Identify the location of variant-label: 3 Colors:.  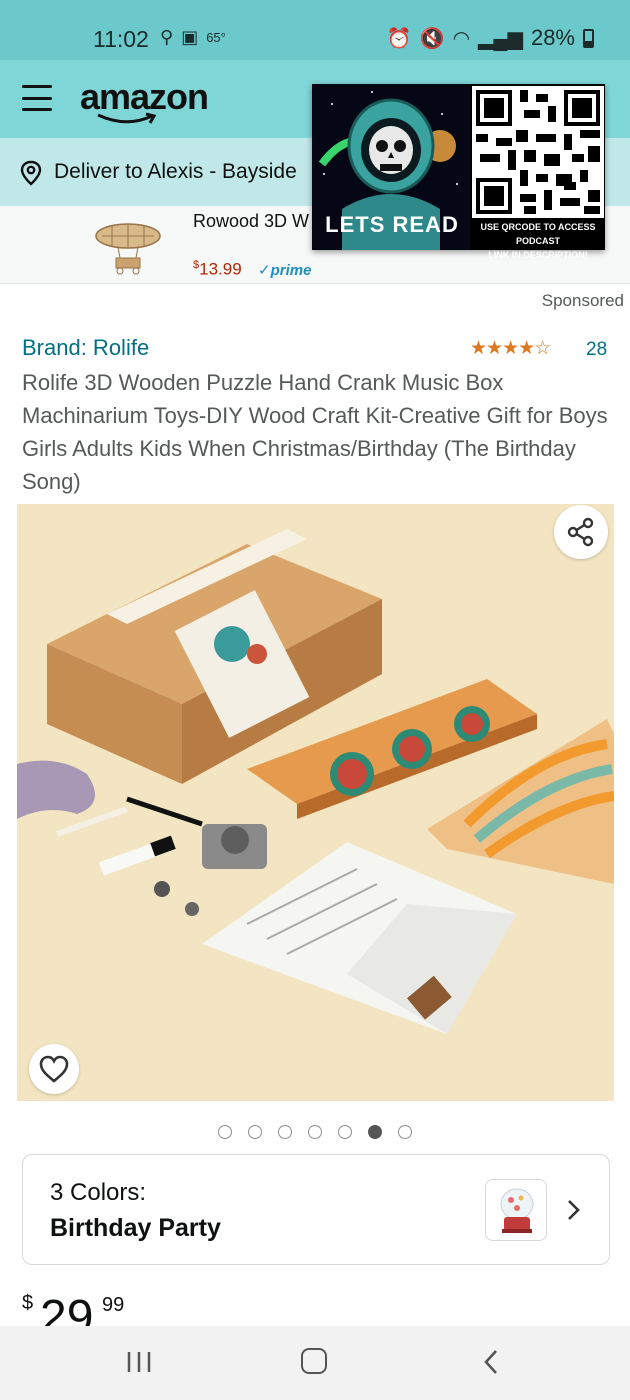
(98, 1192).